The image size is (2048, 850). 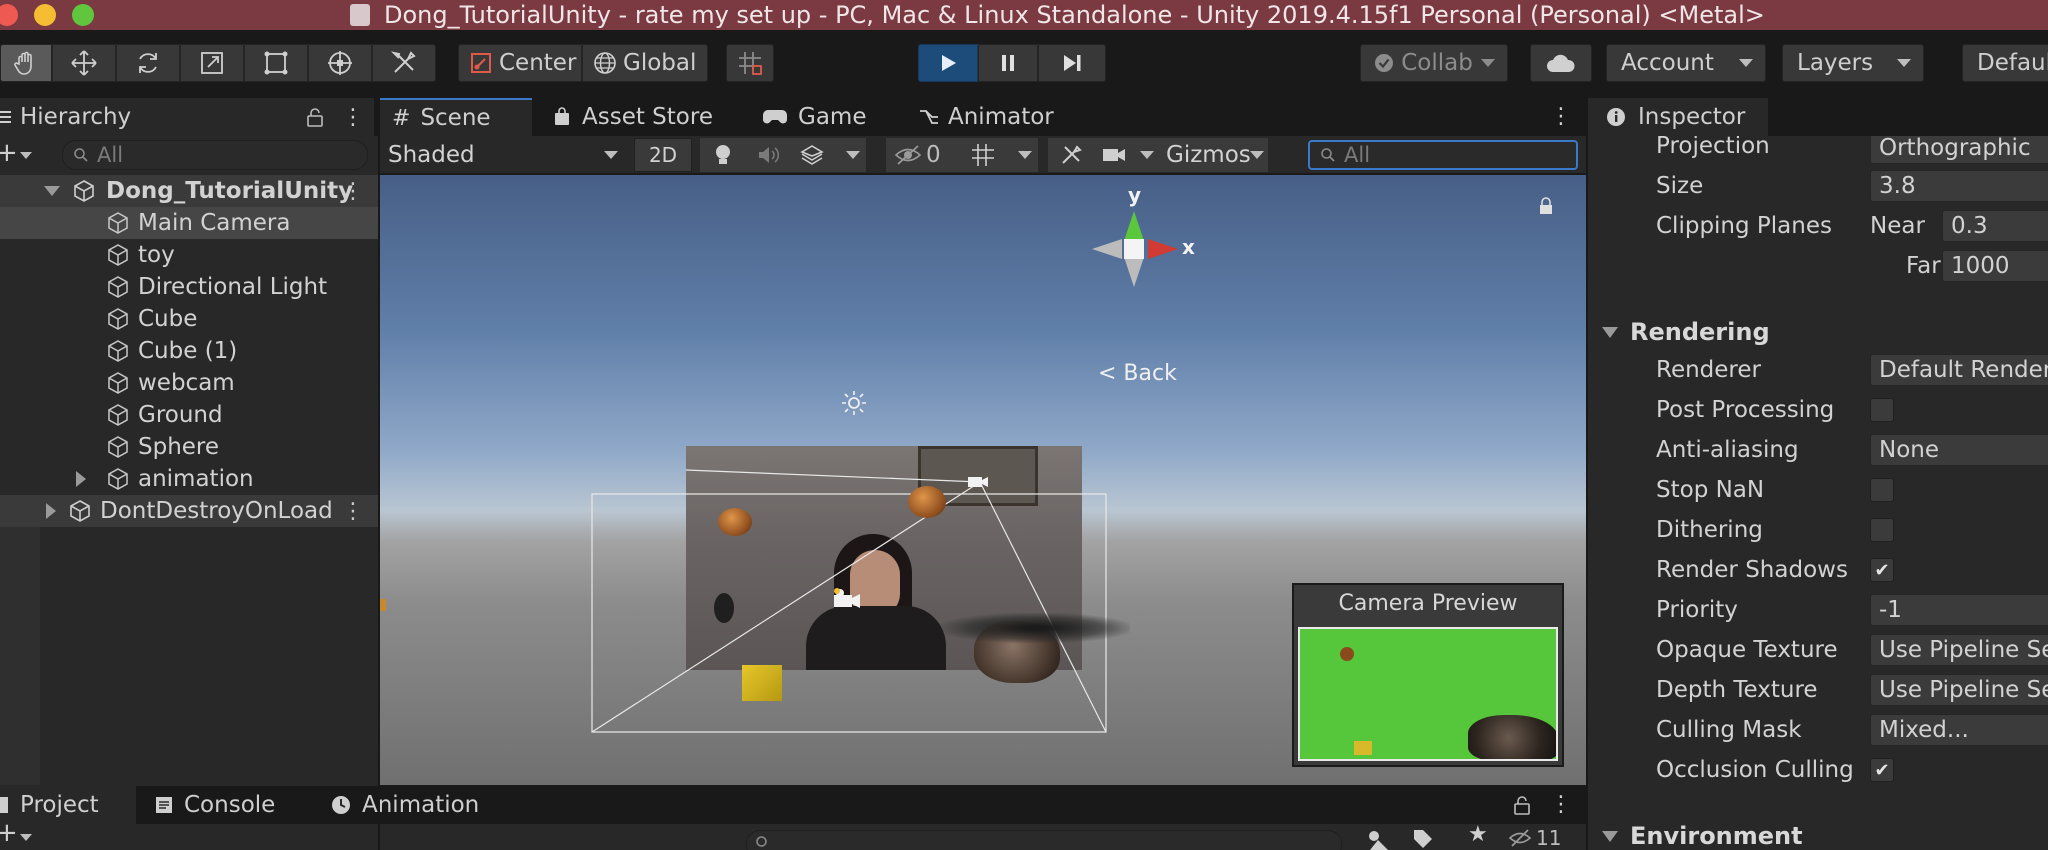 What do you see at coordinates (1443, 155) in the screenshot?
I see `scene-search-input: All` at bounding box center [1443, 155].